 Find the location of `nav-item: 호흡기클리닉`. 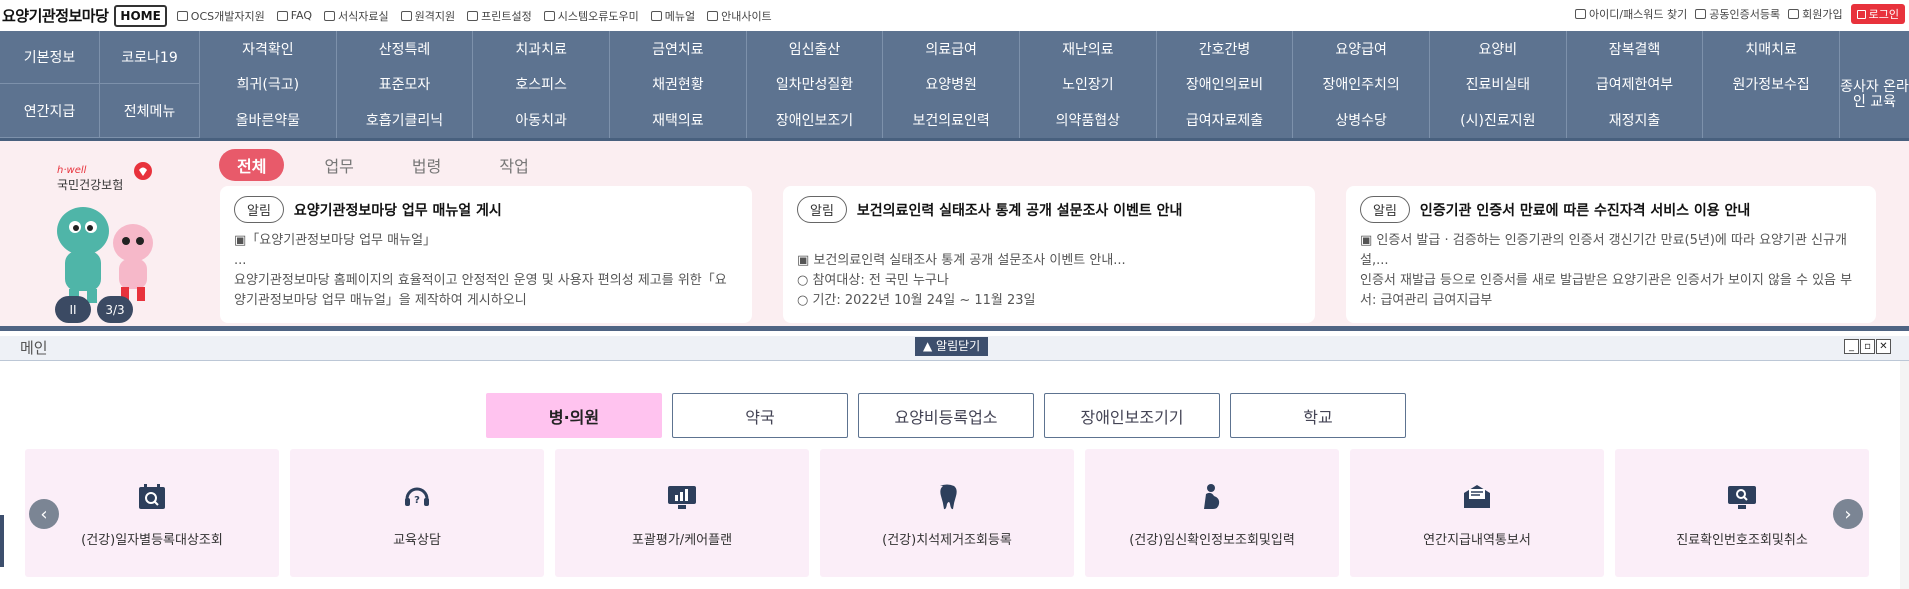

nav-item: 호흡기클리닉 is located at coordinates (405, 120).